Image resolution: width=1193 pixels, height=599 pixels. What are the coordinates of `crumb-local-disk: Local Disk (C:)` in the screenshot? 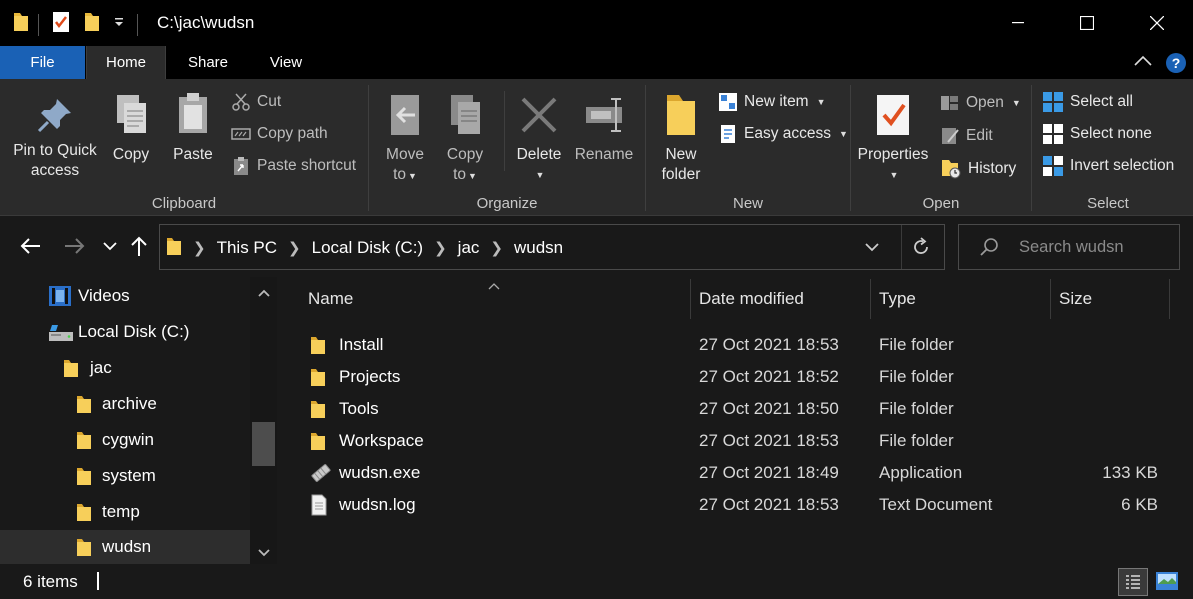 It's located at (367, 248).